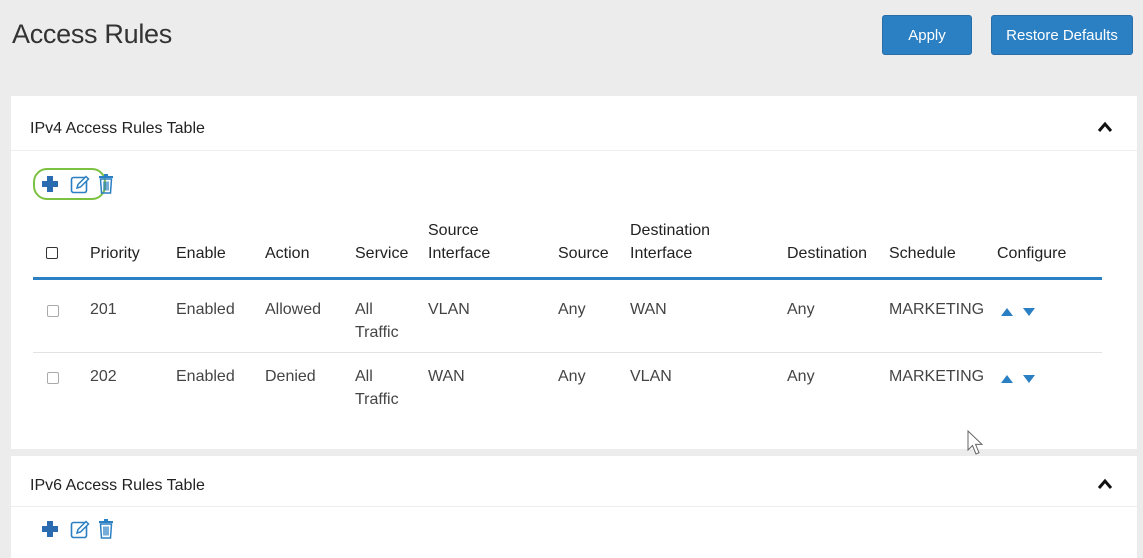 The width and height of the screenshot is (1143, 558). I want to click on column-header-schedule: Schedule, so click(922, 253).